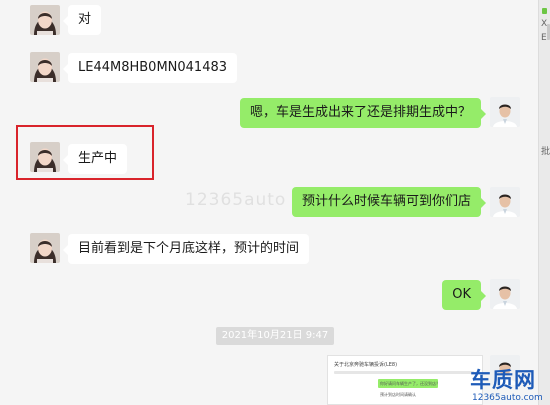  I want to click on brand-logo-mark: 车质网, so click(503, 380).